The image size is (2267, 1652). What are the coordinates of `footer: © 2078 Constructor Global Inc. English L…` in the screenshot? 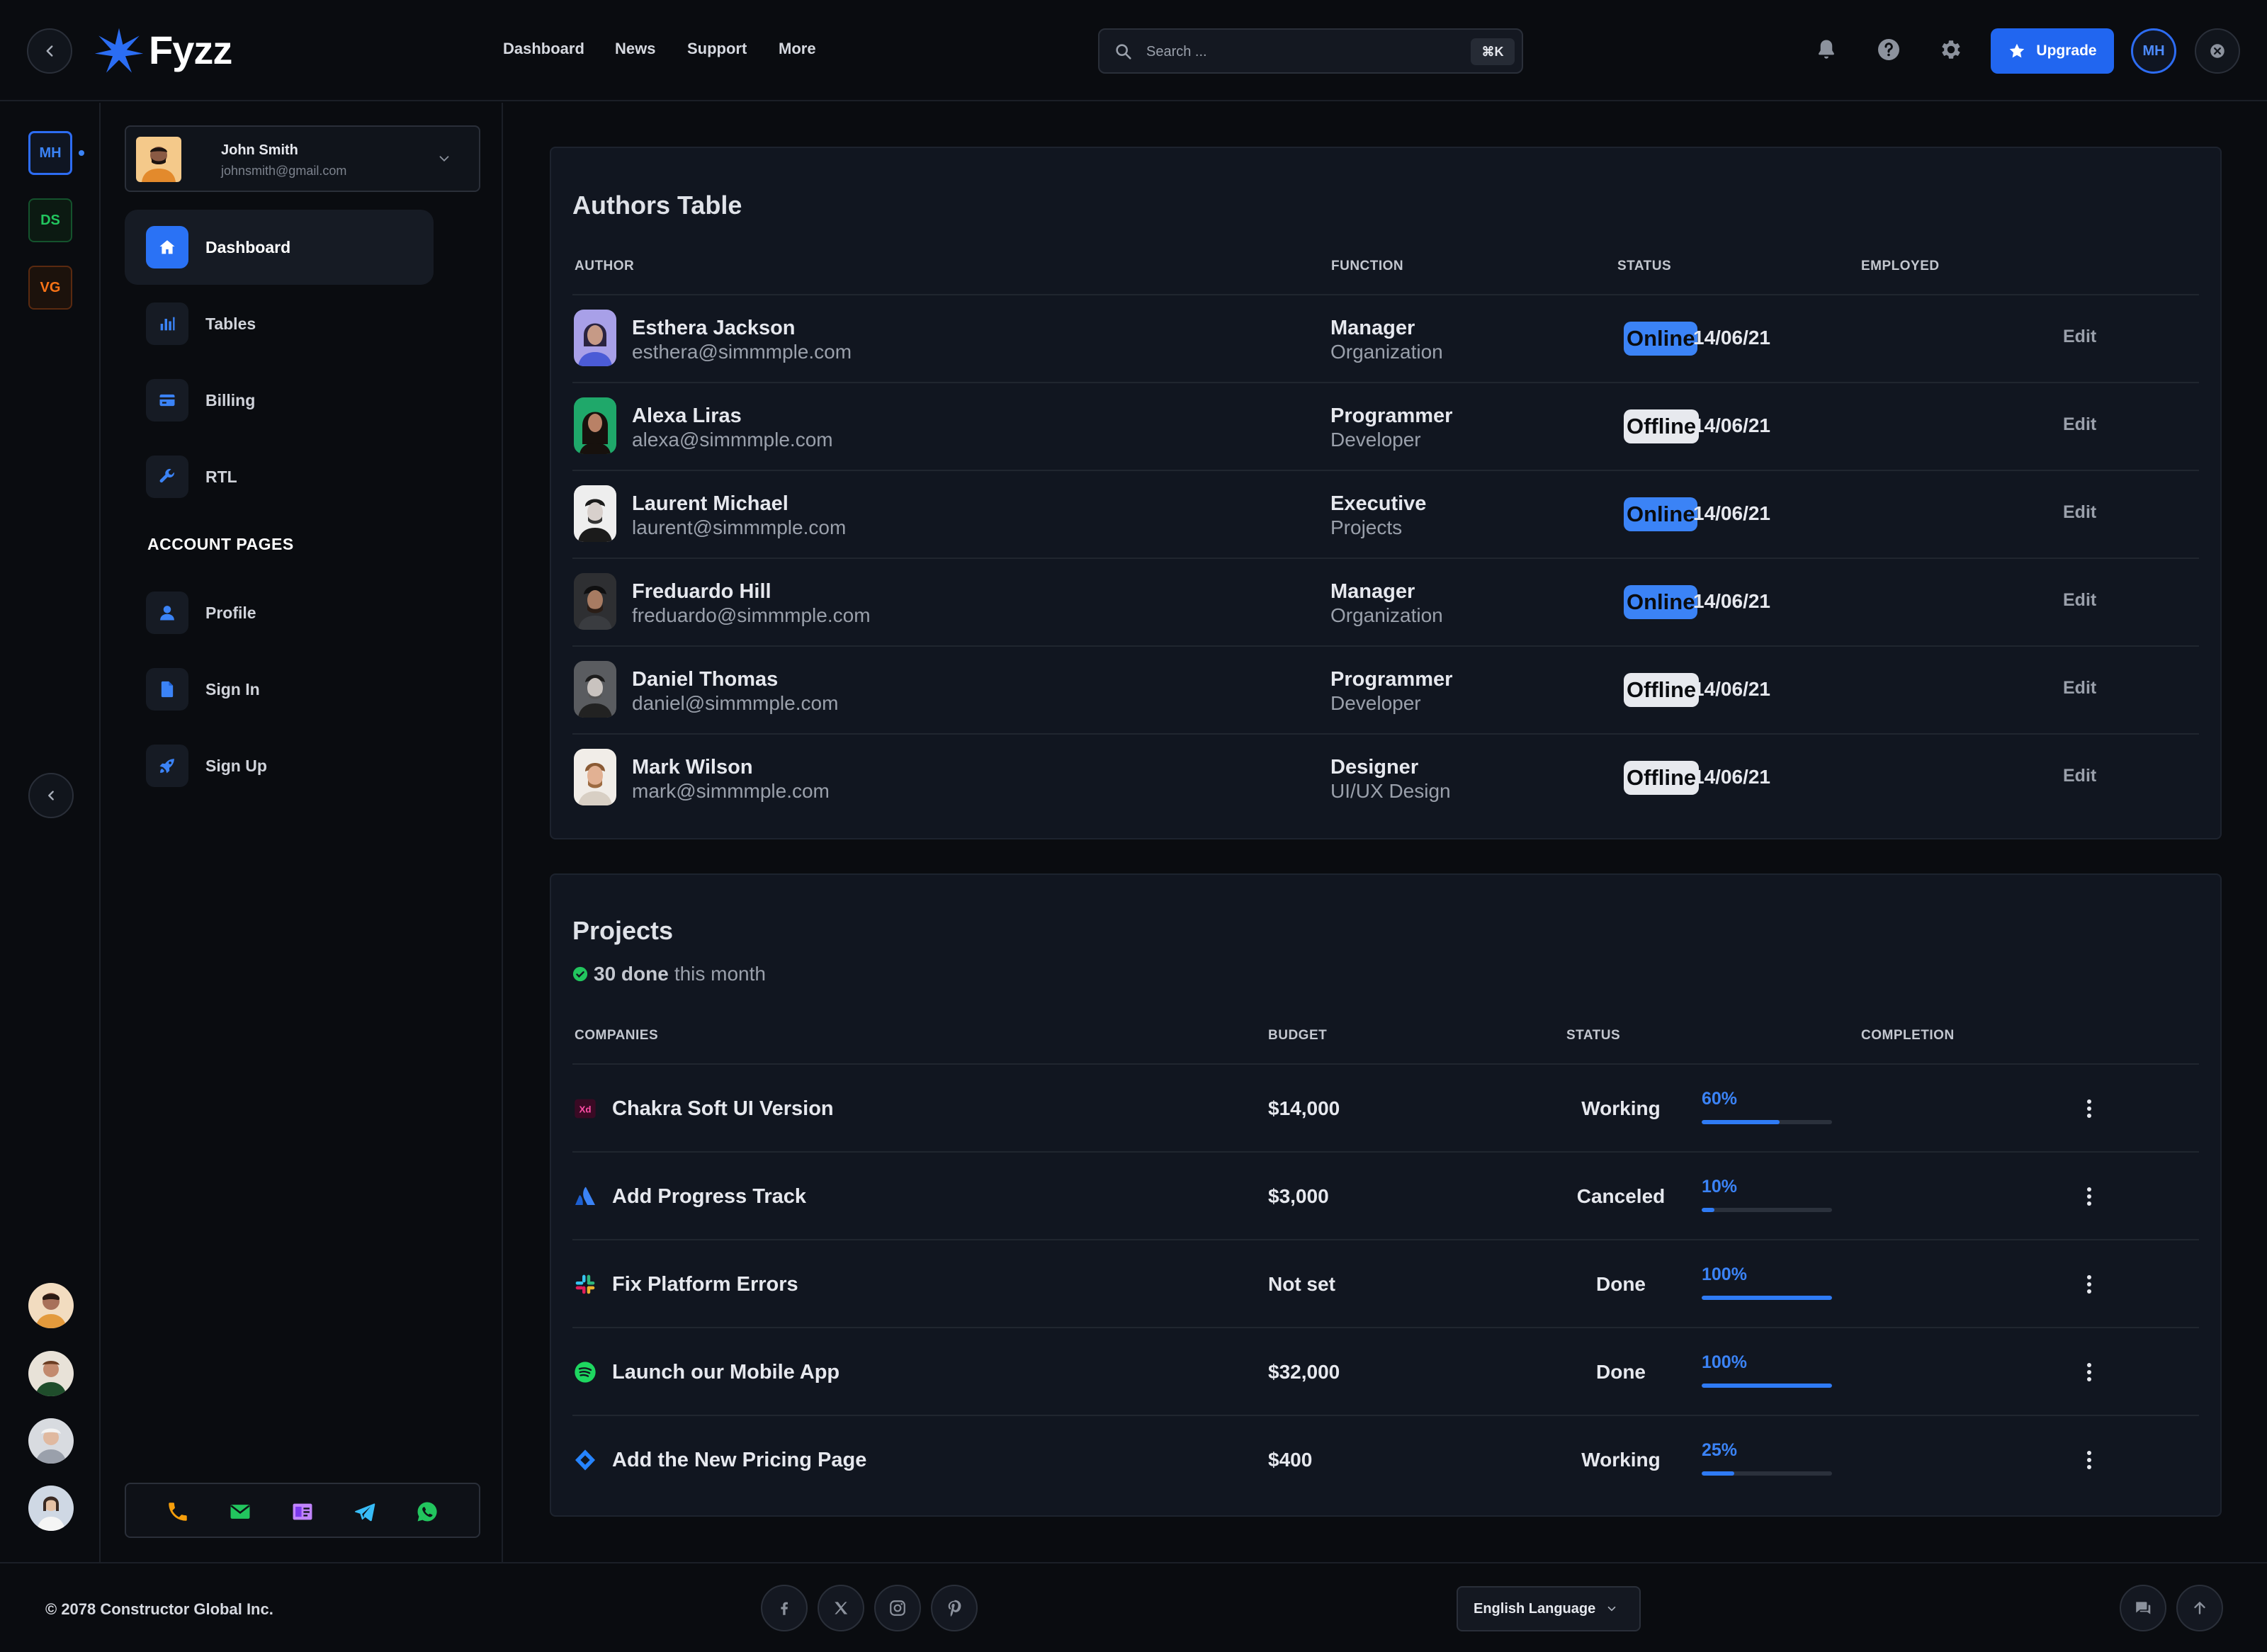 It's located at (1133, 1607).